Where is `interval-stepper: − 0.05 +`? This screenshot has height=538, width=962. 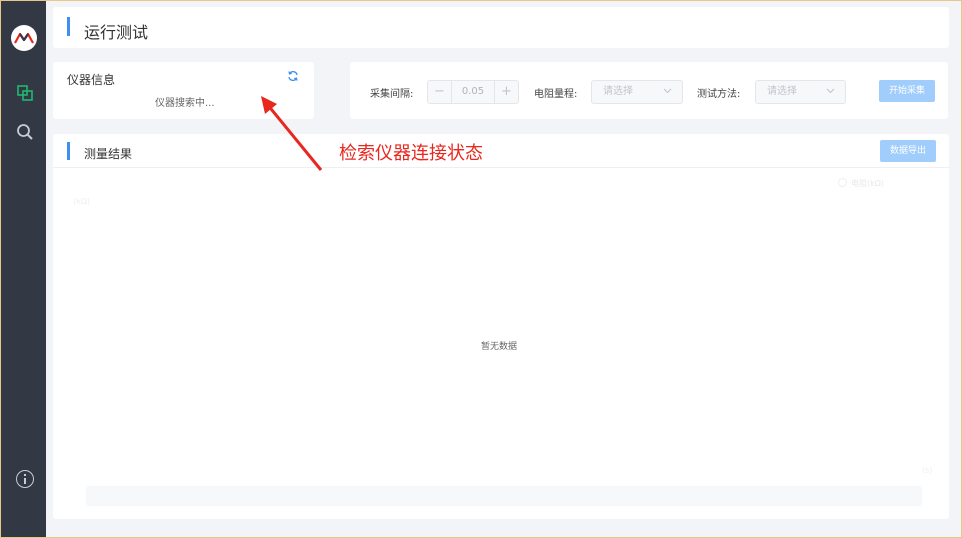 interval-stepper: − 0.05 + is located at coordinates (473, 92).